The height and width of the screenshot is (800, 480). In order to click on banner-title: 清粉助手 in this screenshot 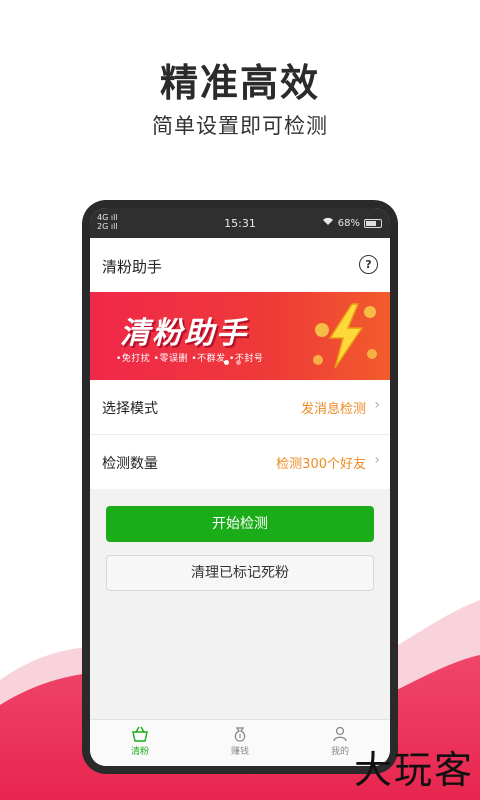, I will do `click(184, 333)`.